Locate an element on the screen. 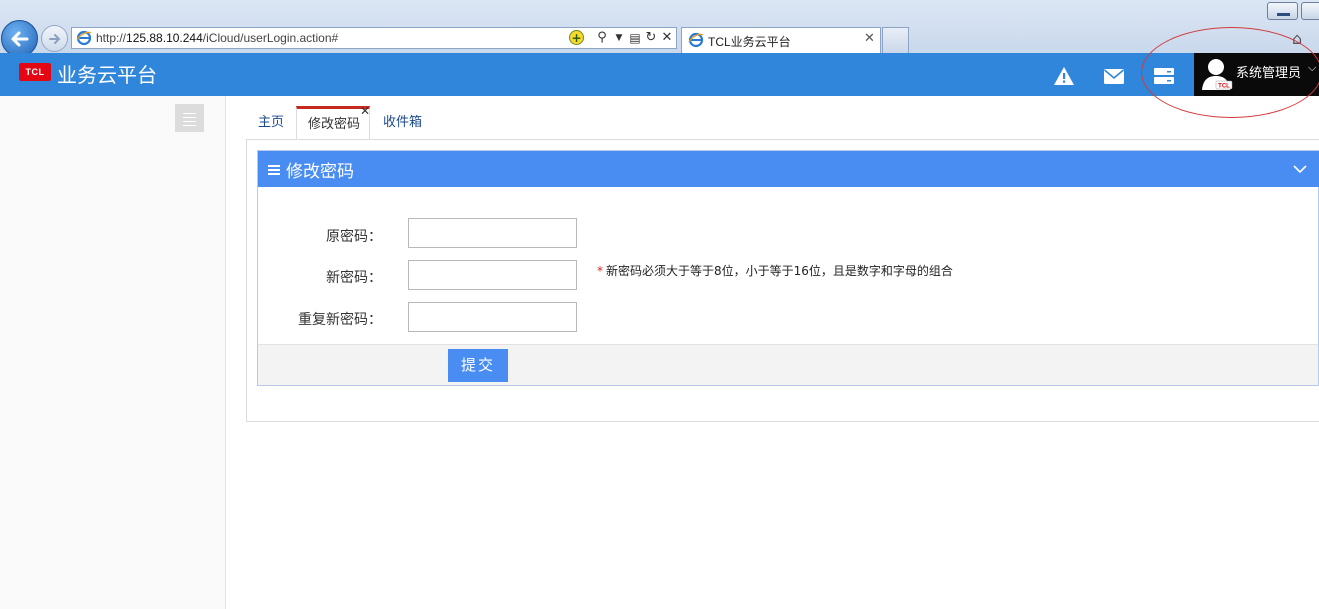 Image resolution: width=1319 pixels, height=609 pixels. browser-tab-title: TCL业务云平台 is located at coordinates (749, 42).